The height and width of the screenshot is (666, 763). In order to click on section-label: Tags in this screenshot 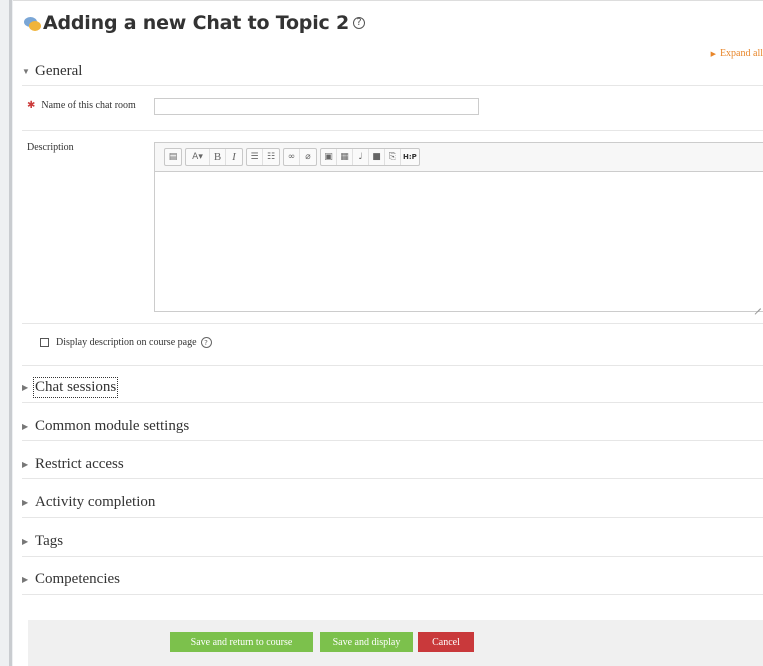, I will do `click(49, 541)`.